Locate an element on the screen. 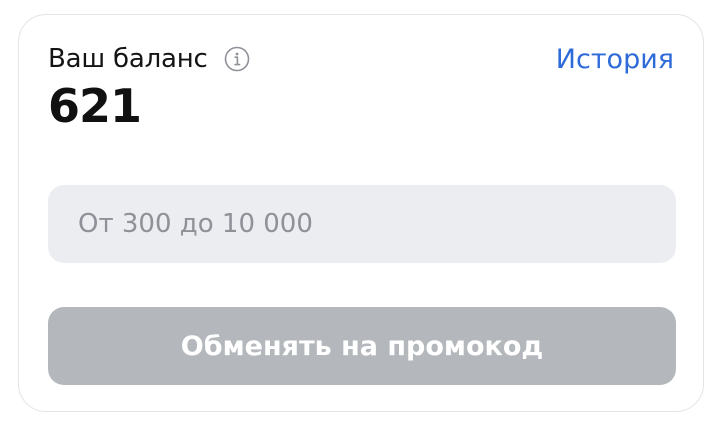 The image size is (724, 432). balance-value: 621 is located at coordinates (95, 106).